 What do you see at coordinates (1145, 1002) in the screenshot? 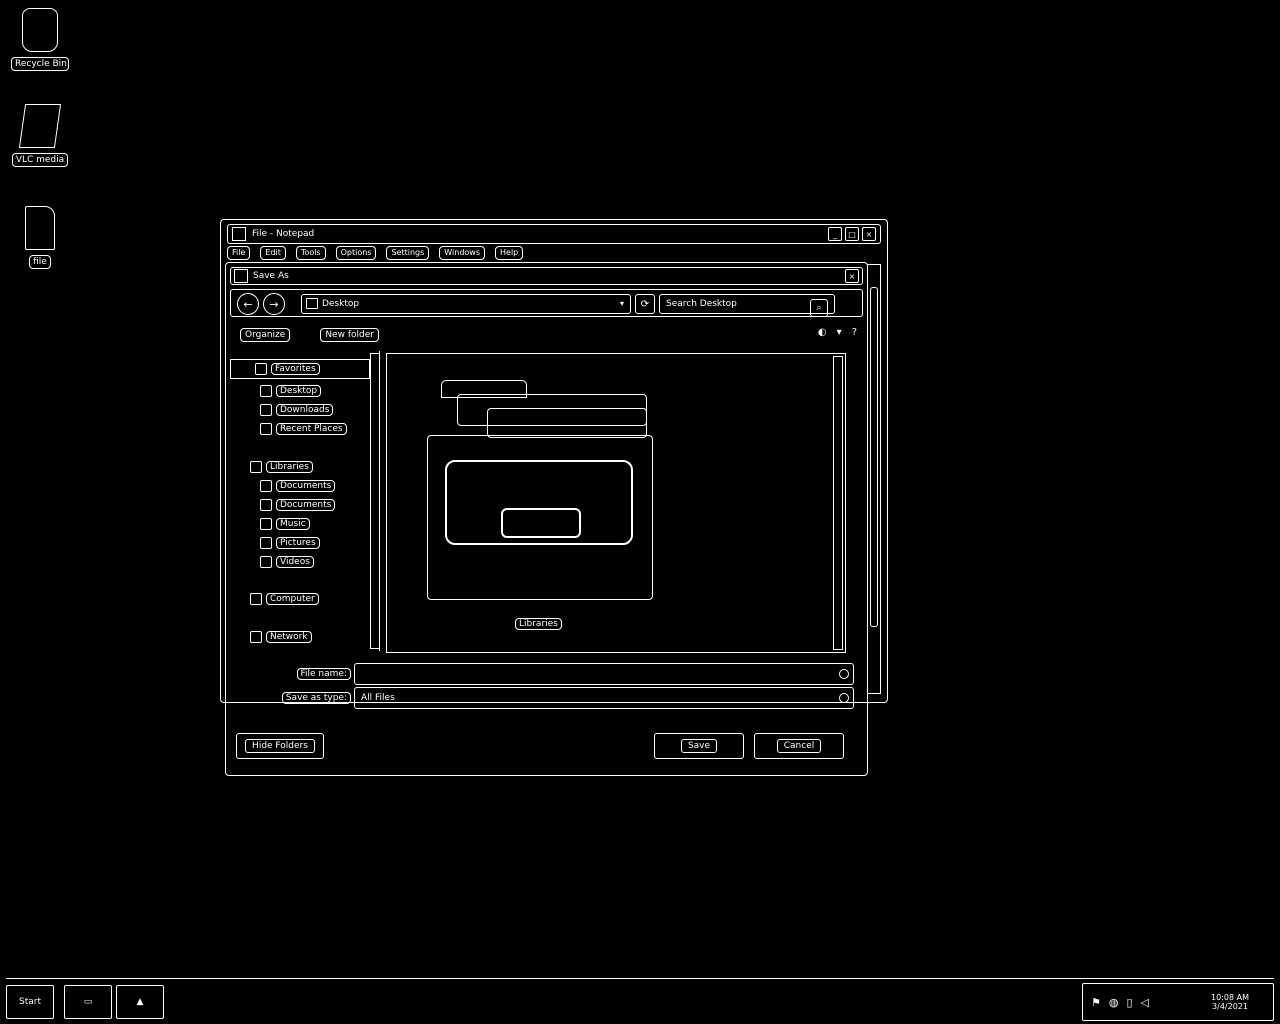
I see `volume-icon: ◁` at bounding box center [1145, 1002].